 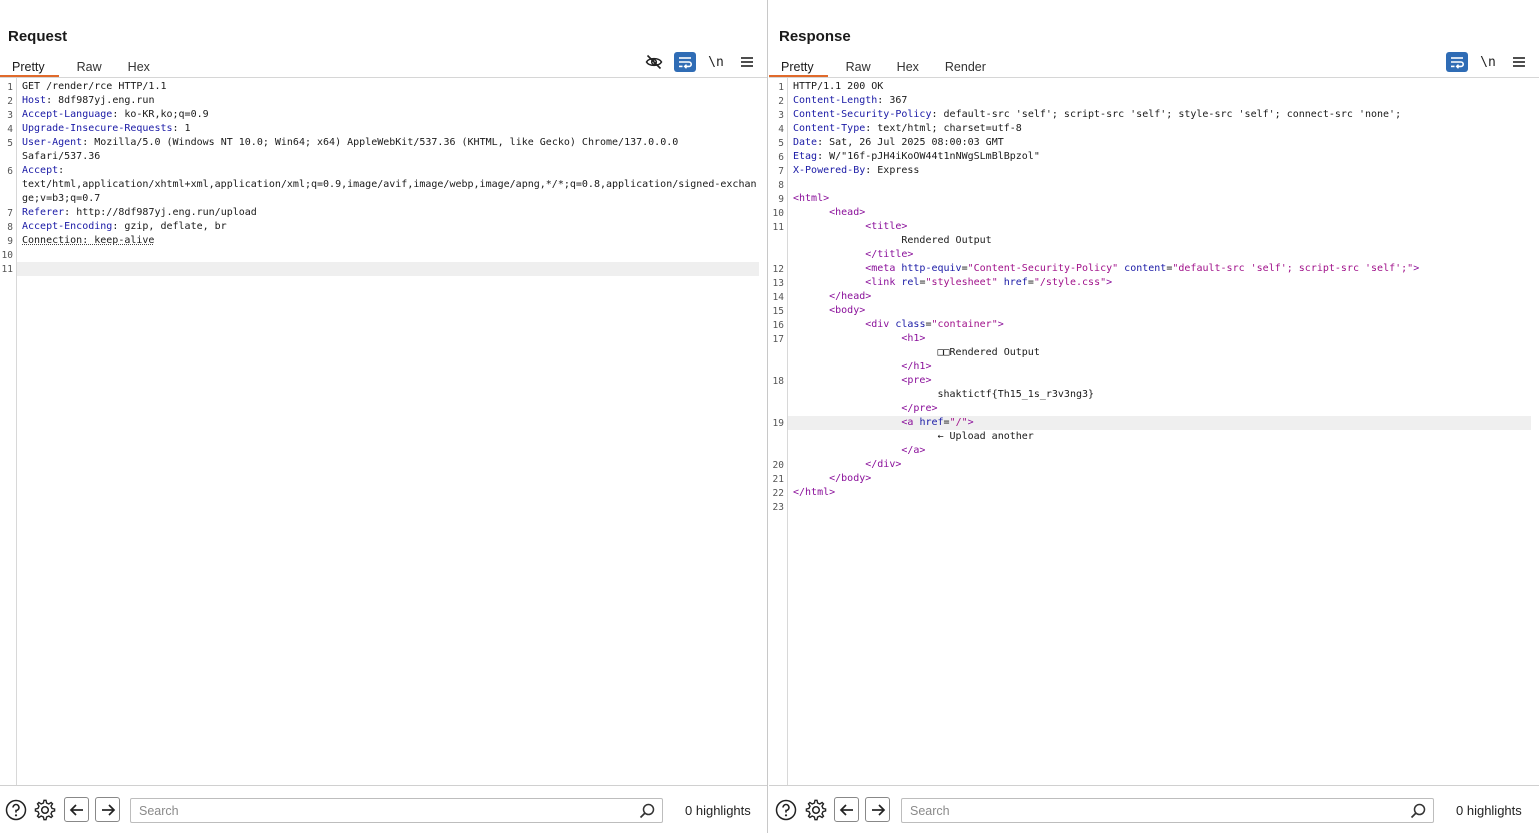 I want to click on response-settings-button, so click(x=816, y=810).